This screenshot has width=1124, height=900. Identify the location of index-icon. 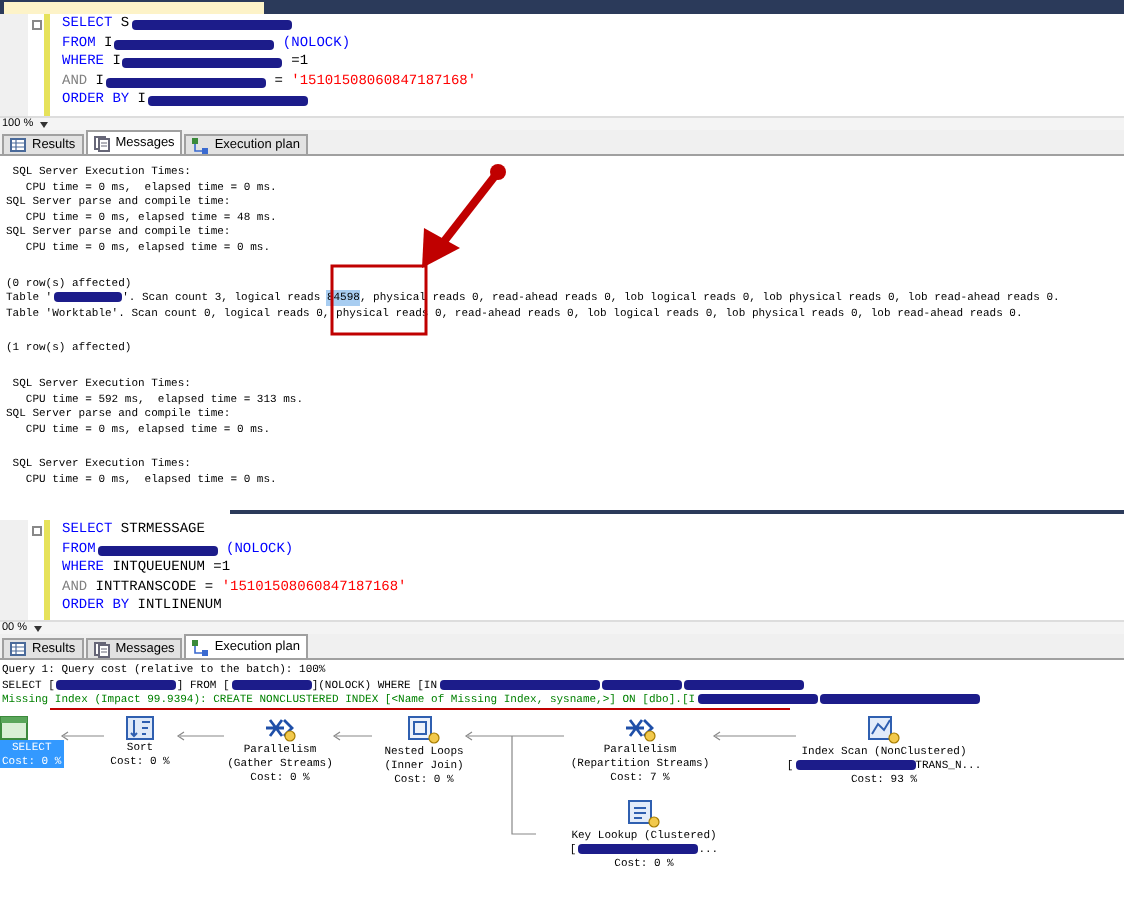
(884, 730).